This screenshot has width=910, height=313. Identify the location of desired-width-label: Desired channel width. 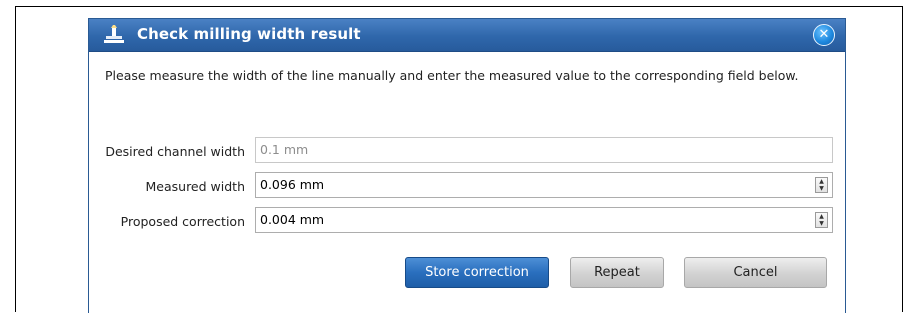
(175, 151).